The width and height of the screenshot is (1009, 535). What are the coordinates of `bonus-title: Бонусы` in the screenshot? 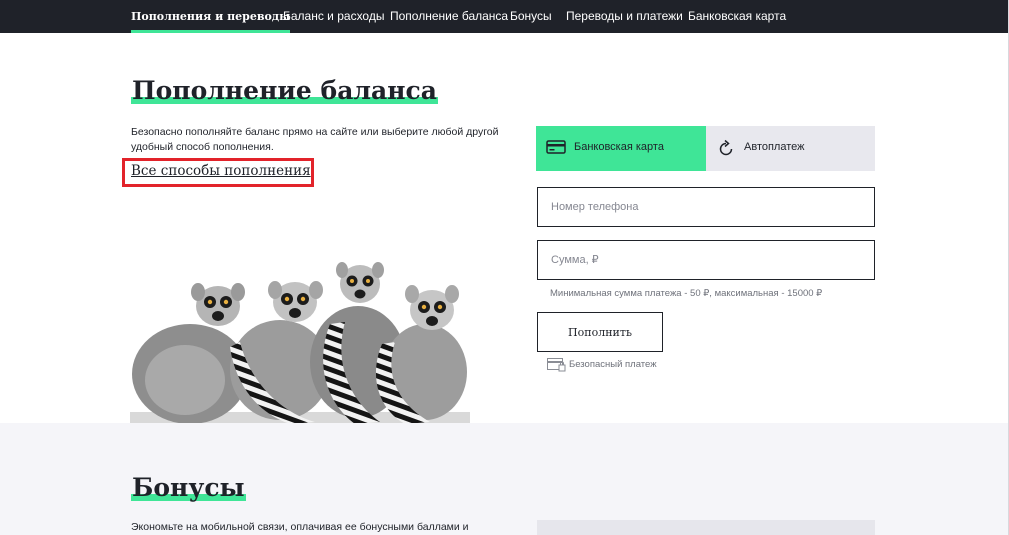 It's located at (188, 487).